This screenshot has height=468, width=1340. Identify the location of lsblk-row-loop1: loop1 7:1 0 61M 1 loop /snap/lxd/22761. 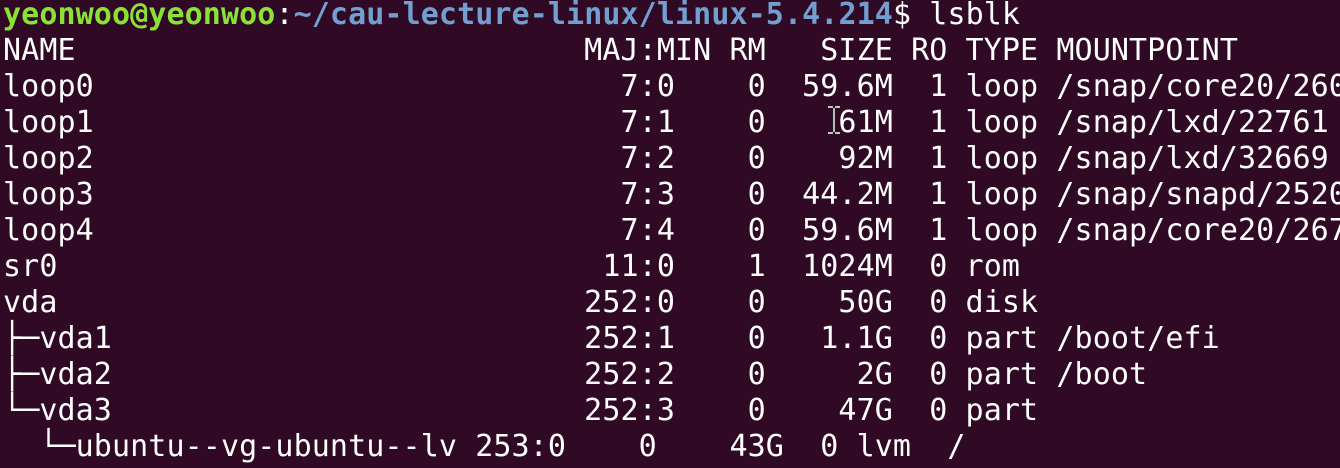
(666, 122).